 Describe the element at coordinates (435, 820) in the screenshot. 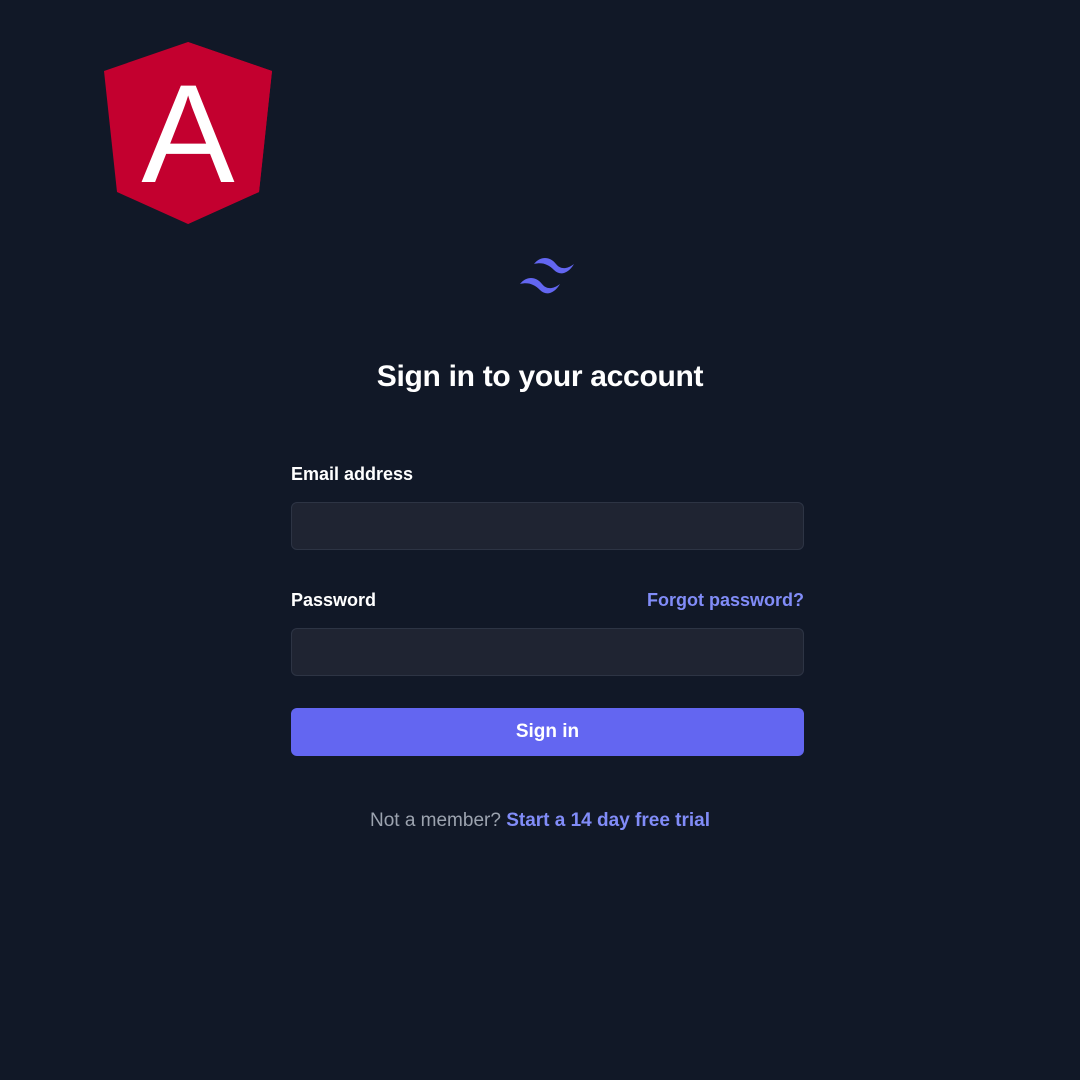

I see `not-member-text: Not a member?` at that location.